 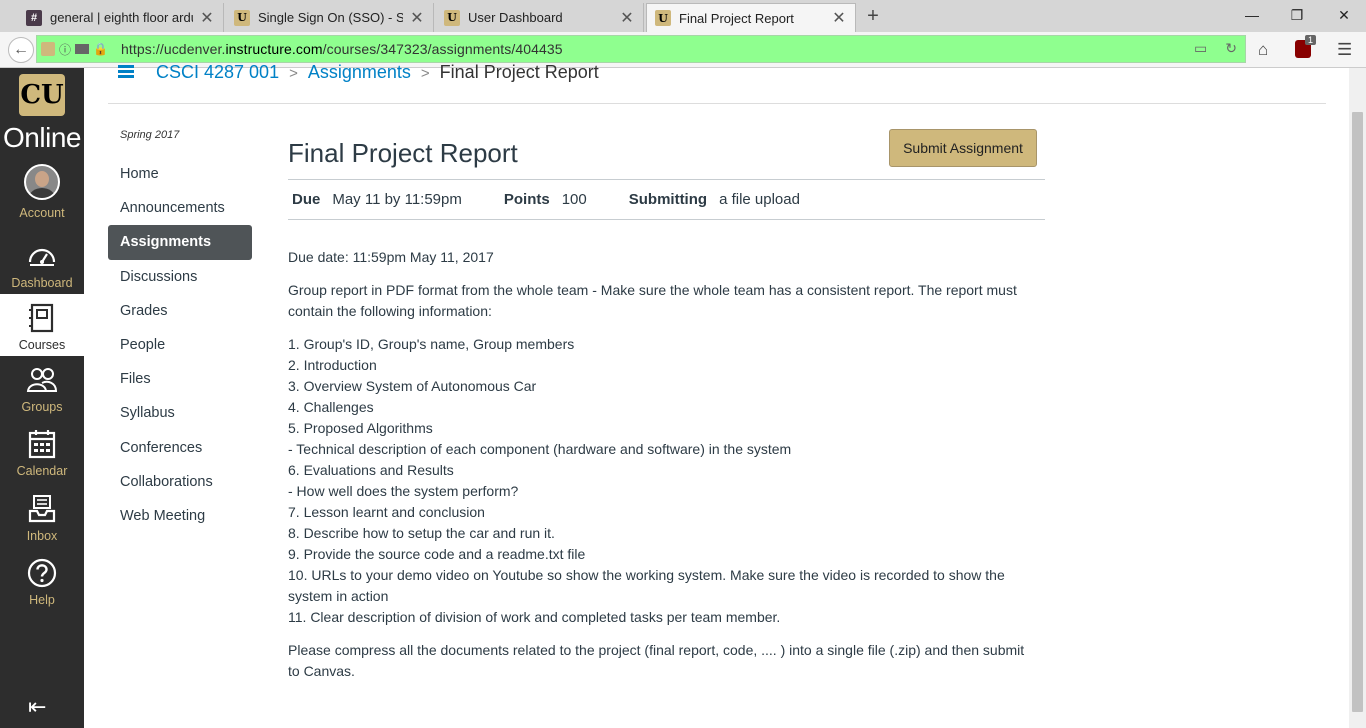 What do you see at coordinates (412, 386) in the screenshot?
I see `list-item: 3. Overview System of Autonomous Car` at bounding box center [412, 386].